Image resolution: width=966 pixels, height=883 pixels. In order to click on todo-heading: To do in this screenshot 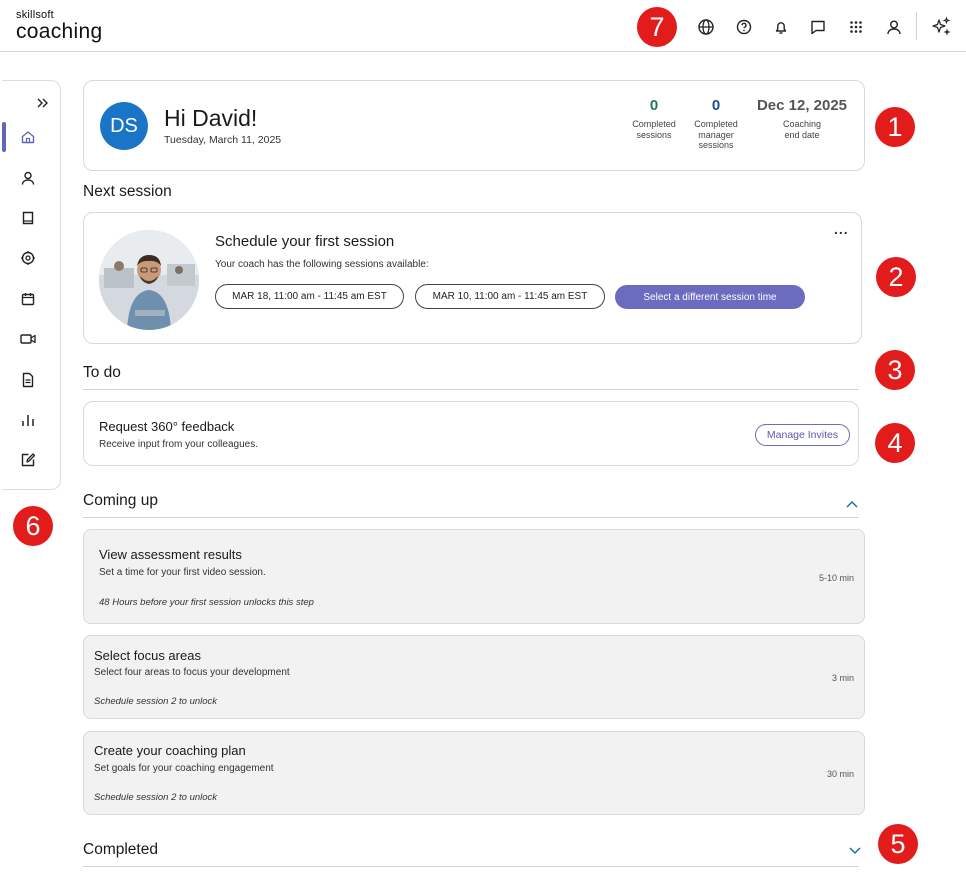, I will do `click(102, 372)`.